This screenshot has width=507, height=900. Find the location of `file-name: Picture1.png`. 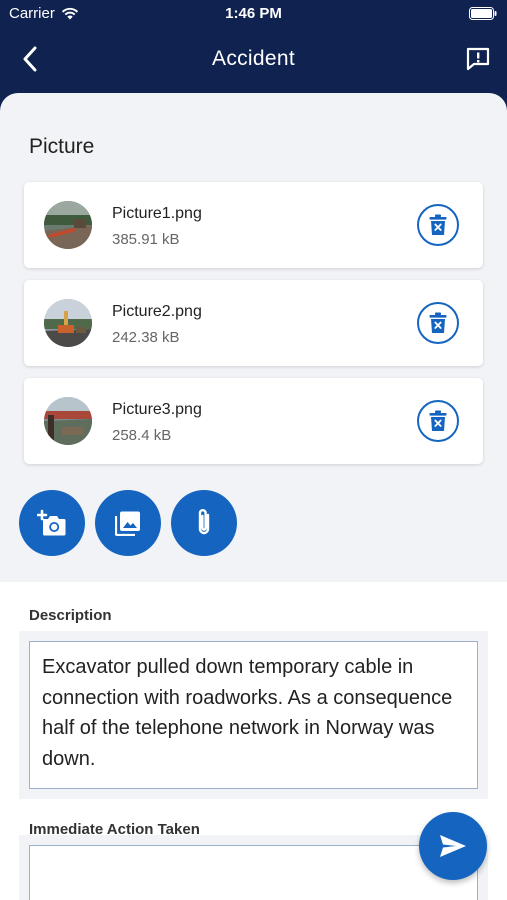

file-name: Picture1.png is located at coordinates (157, 213).